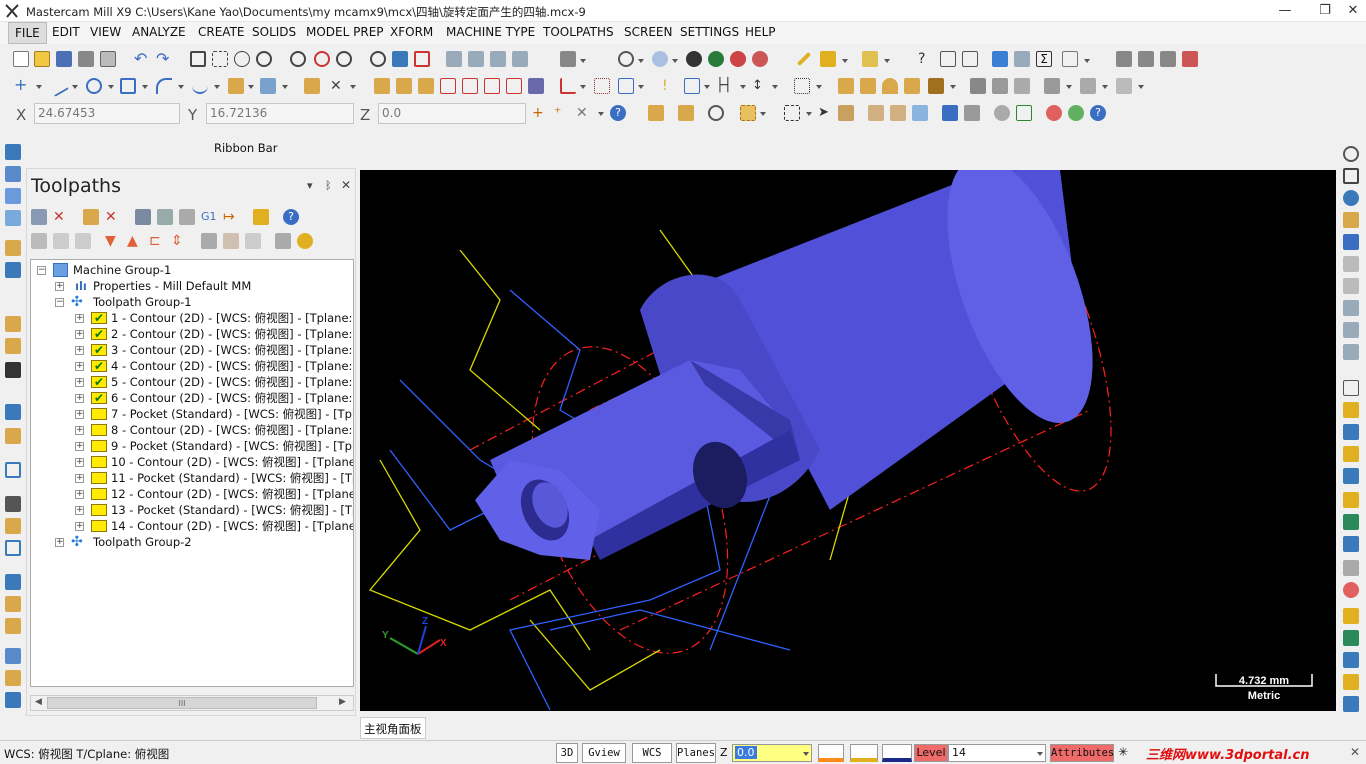  I want to click on zoom-window-icon, so click(220, 59).